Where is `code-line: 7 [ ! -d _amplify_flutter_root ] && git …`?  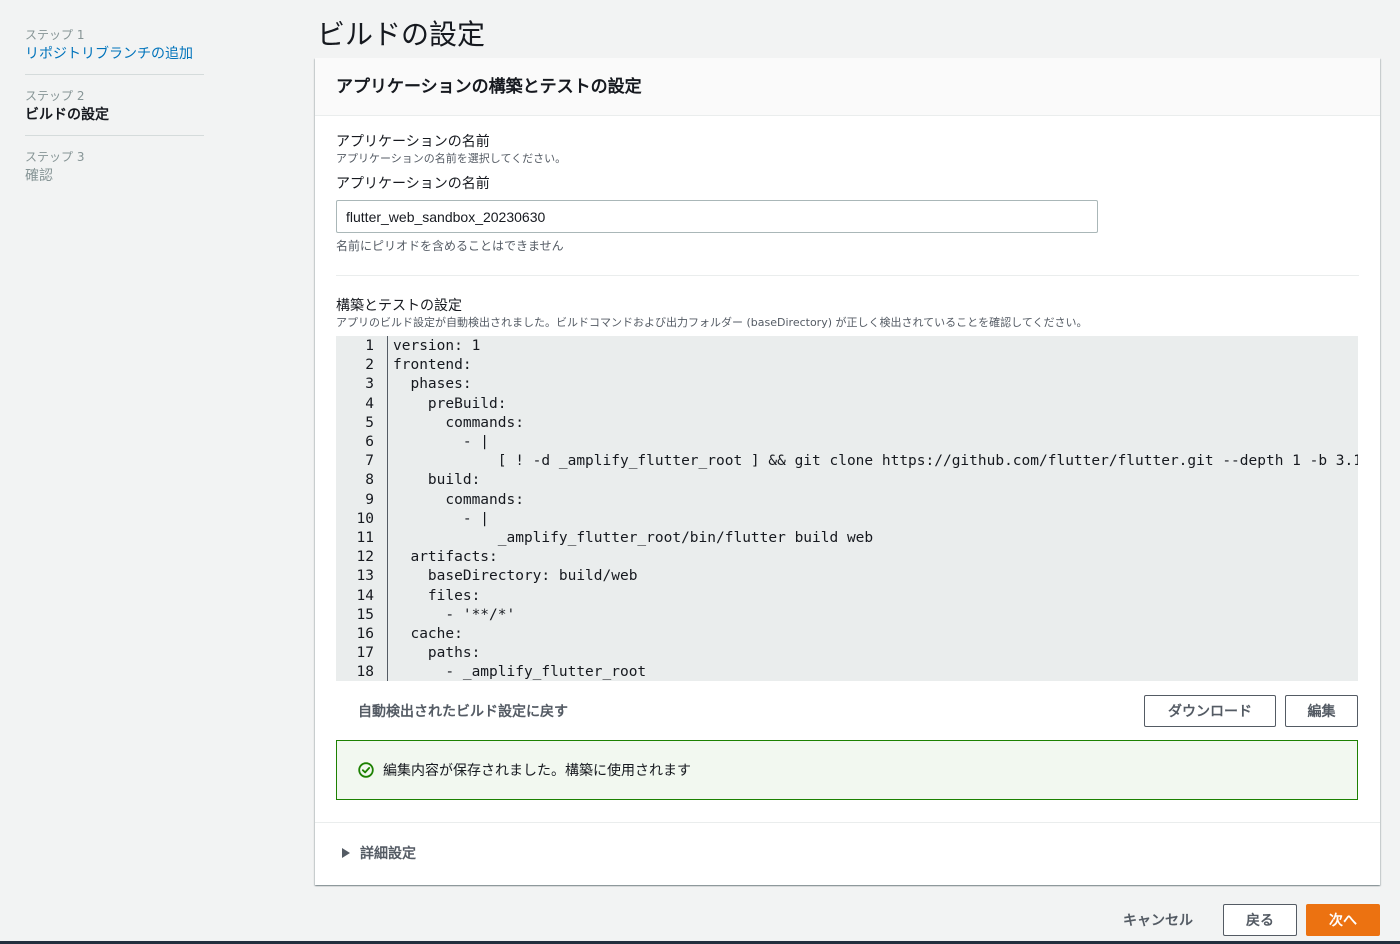
code-line: 7 [ ! -d _amplify_flutter_root ] && git … is located at coordinates (847, 461).